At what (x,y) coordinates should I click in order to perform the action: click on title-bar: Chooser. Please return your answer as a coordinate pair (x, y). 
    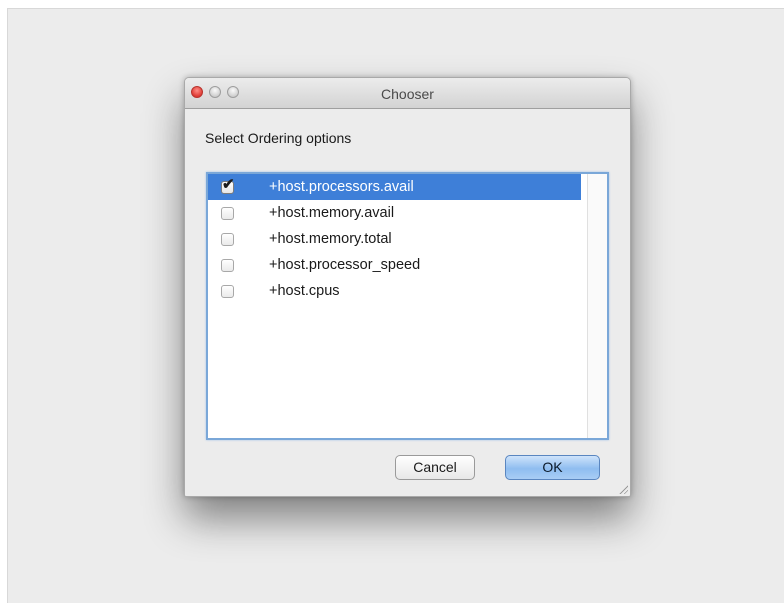
    Looking at the image, I should click on (407, 93).